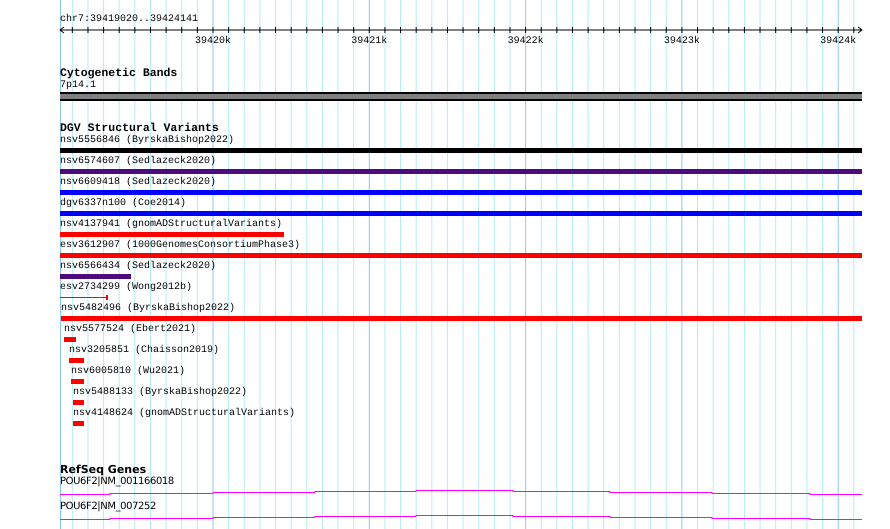 The height and width of the screenshot is (529, 890). I want to click on band-label: 7p14.1, so click(78, 85).